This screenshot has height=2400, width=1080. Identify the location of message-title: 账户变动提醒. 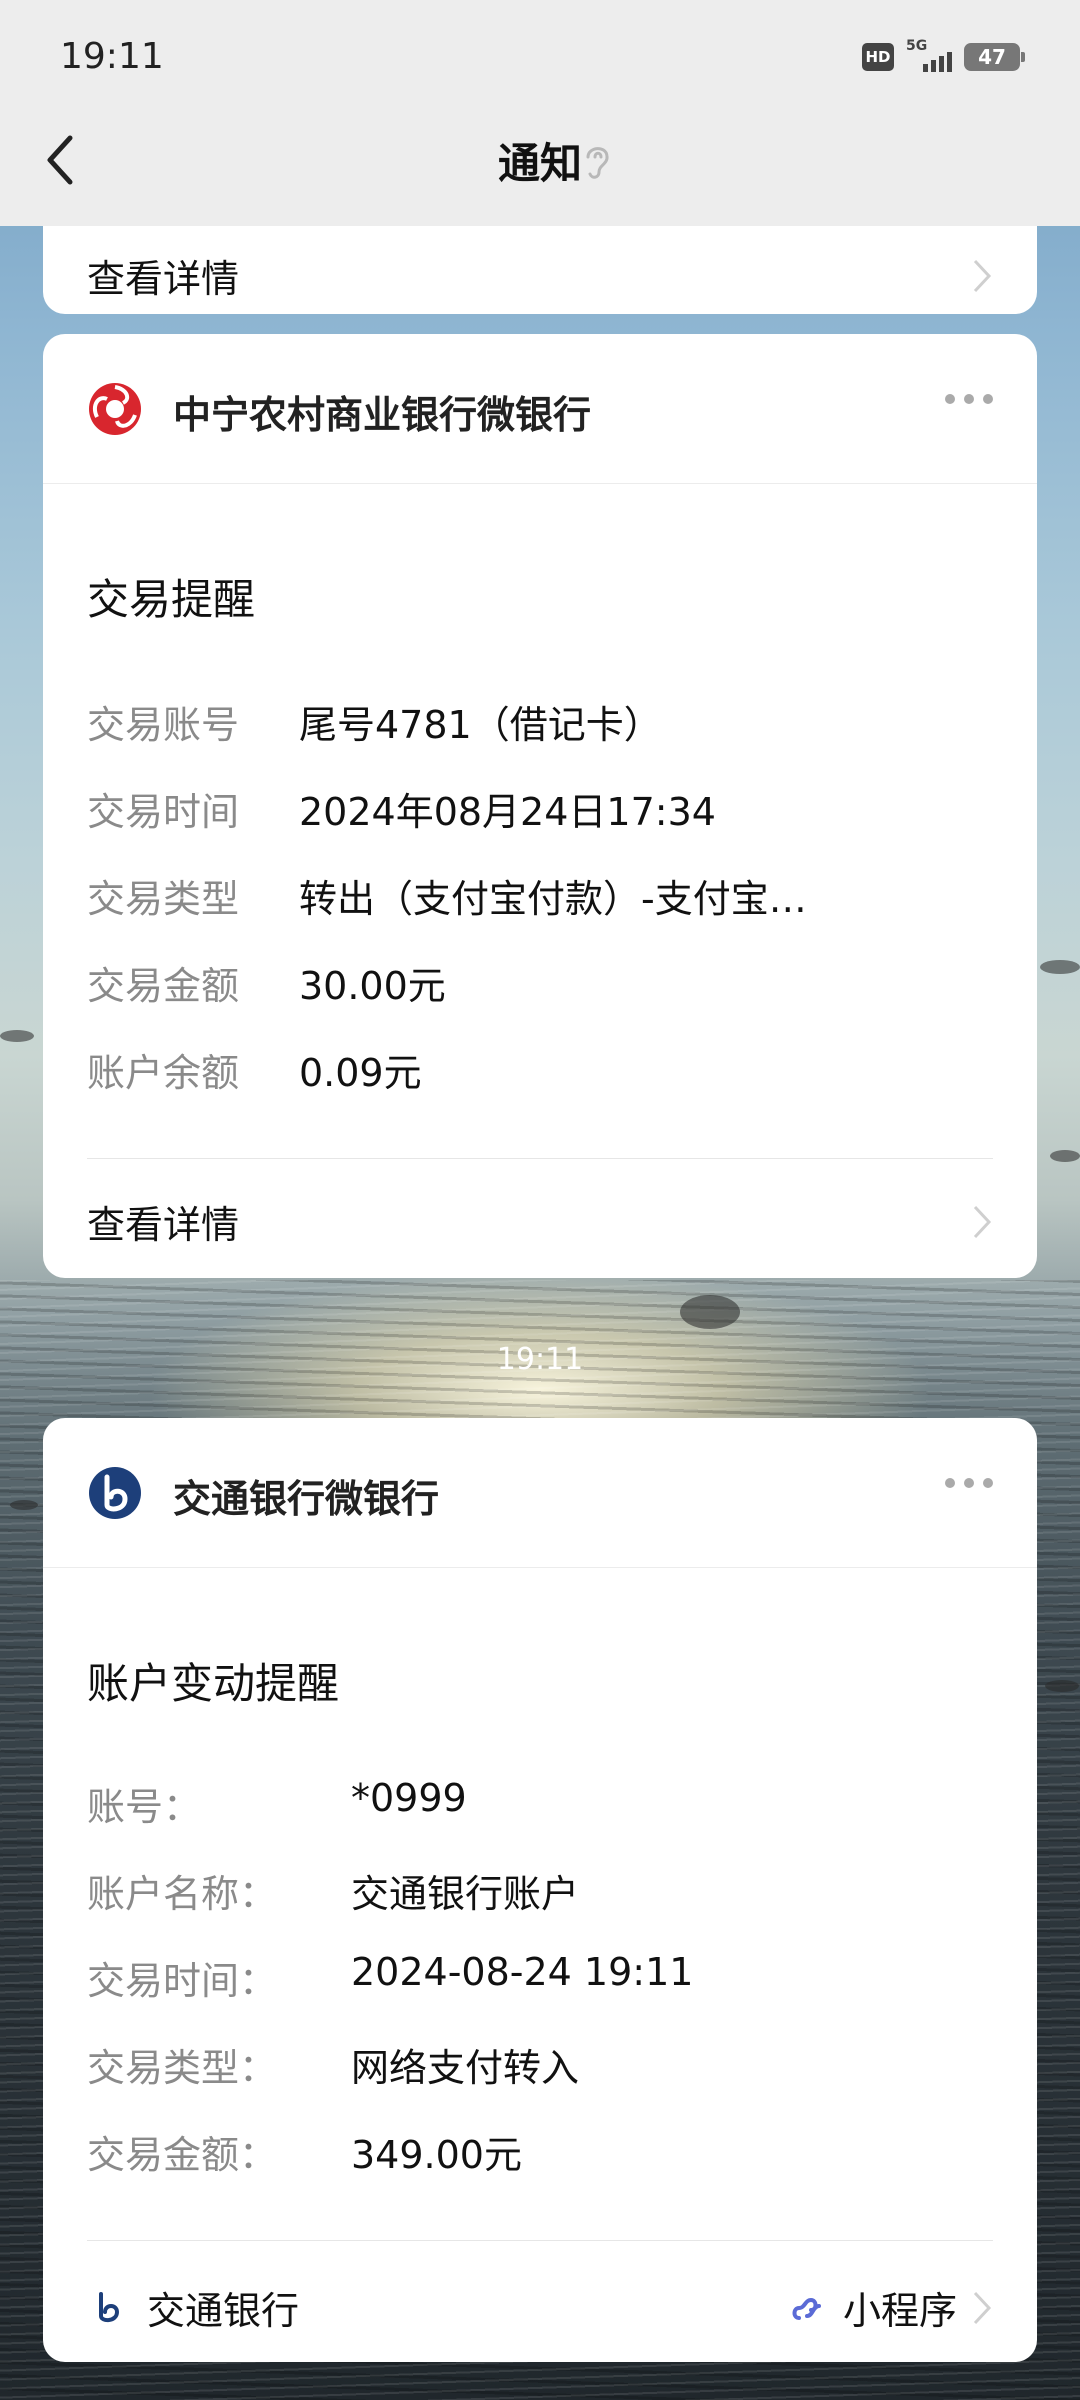
(213, 1683).